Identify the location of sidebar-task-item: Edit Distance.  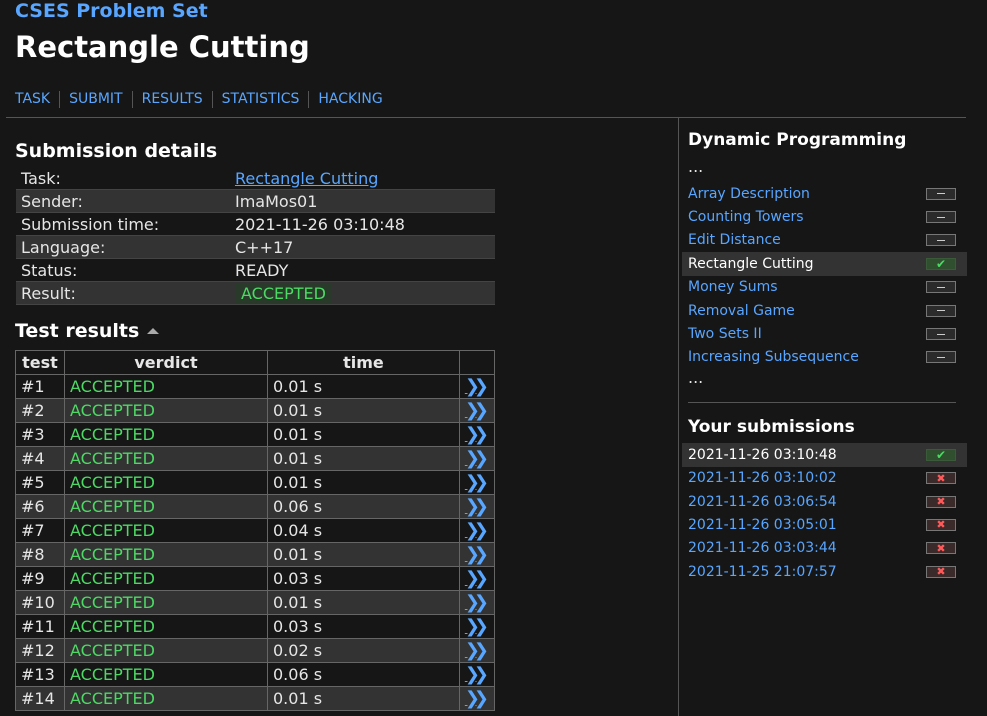
(822, 240).